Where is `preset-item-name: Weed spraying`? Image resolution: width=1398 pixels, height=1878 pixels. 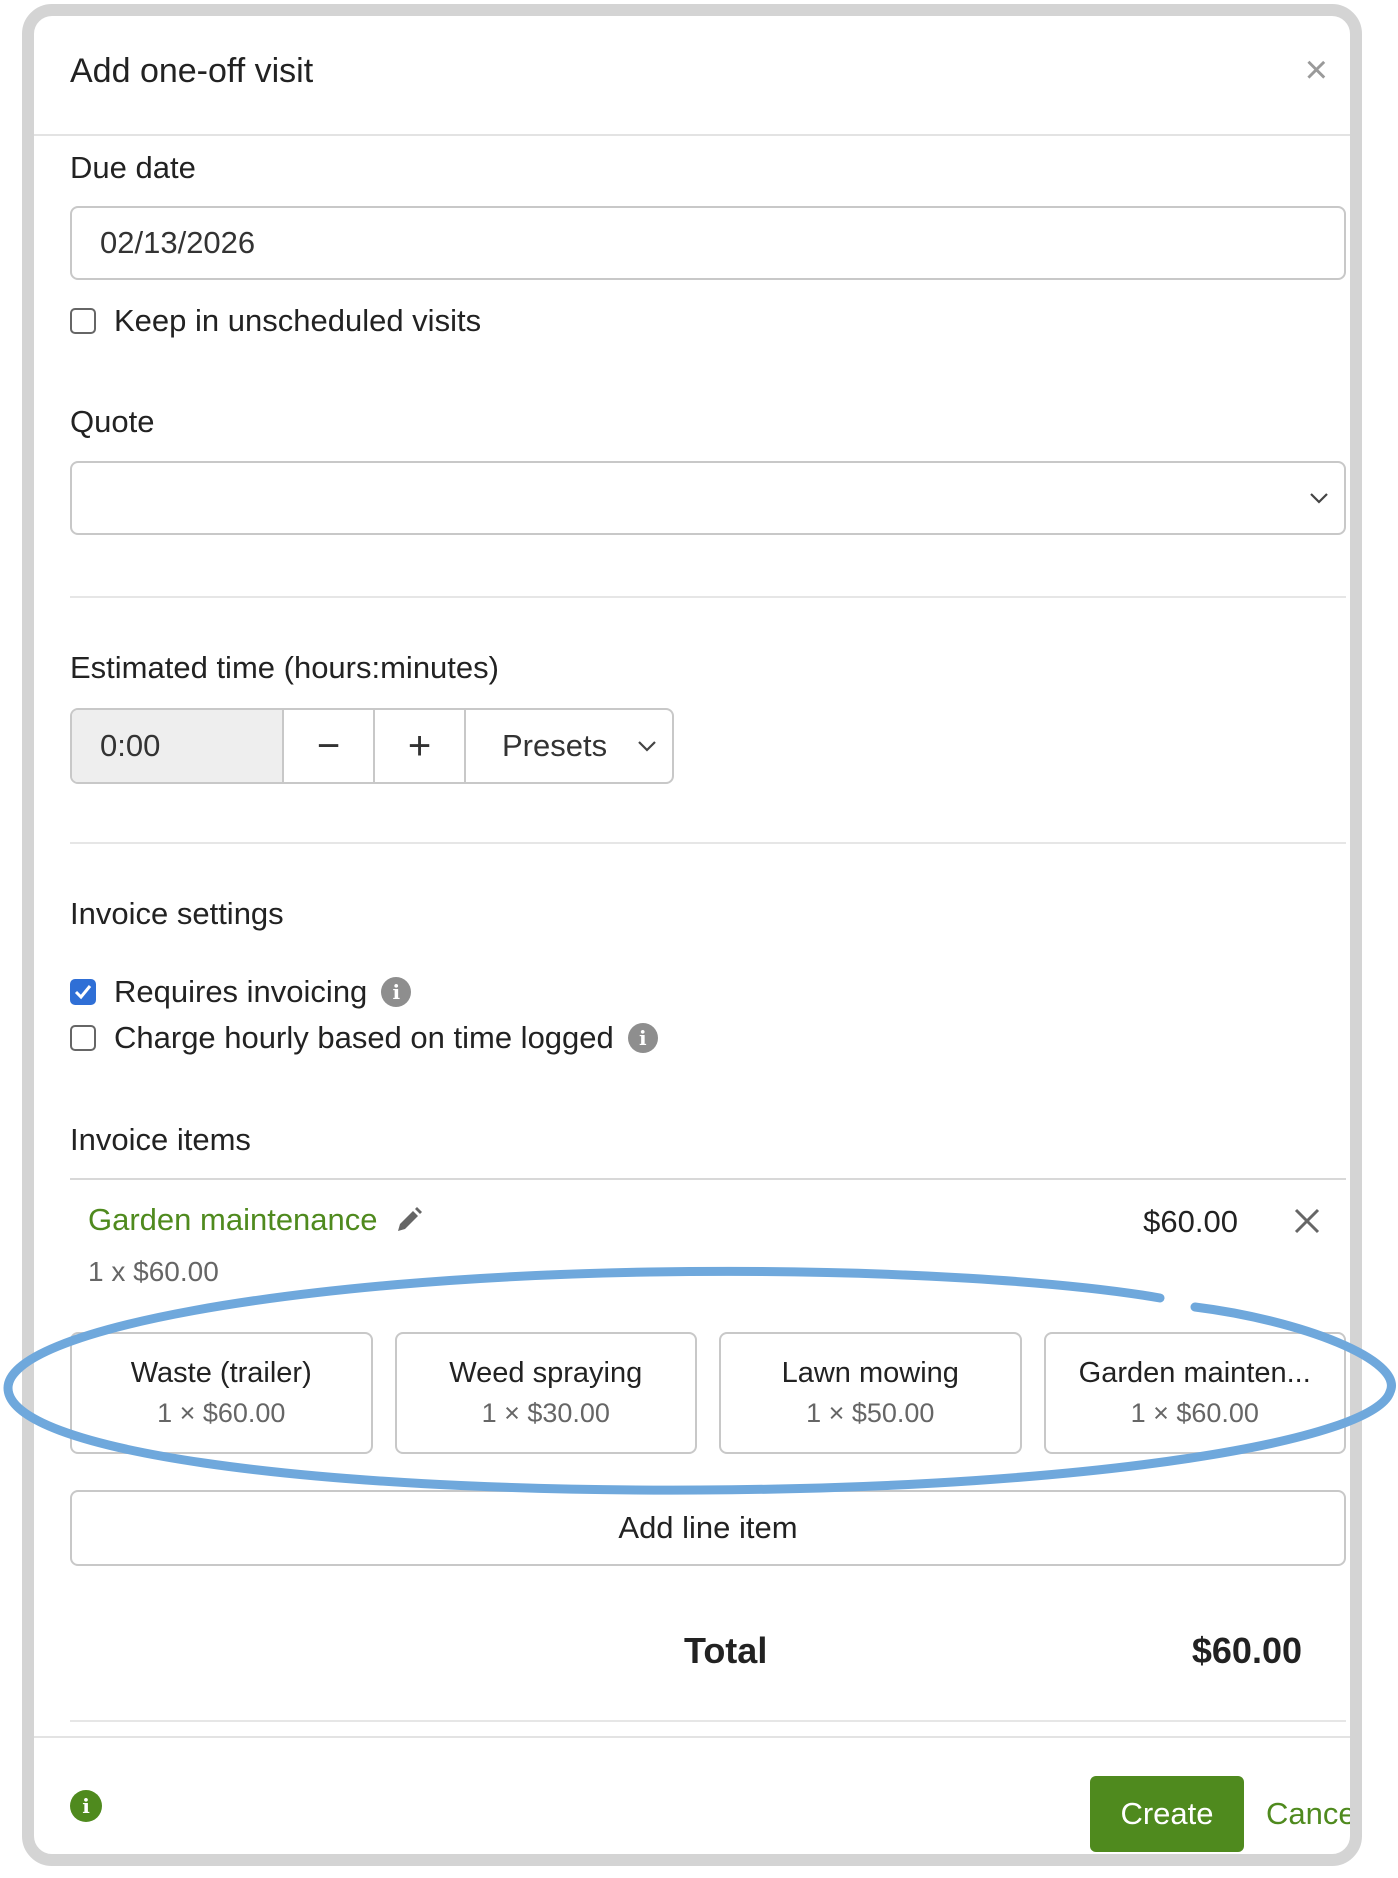 preset-item-name: Weed spraying is located at coordinates (546, 1373).